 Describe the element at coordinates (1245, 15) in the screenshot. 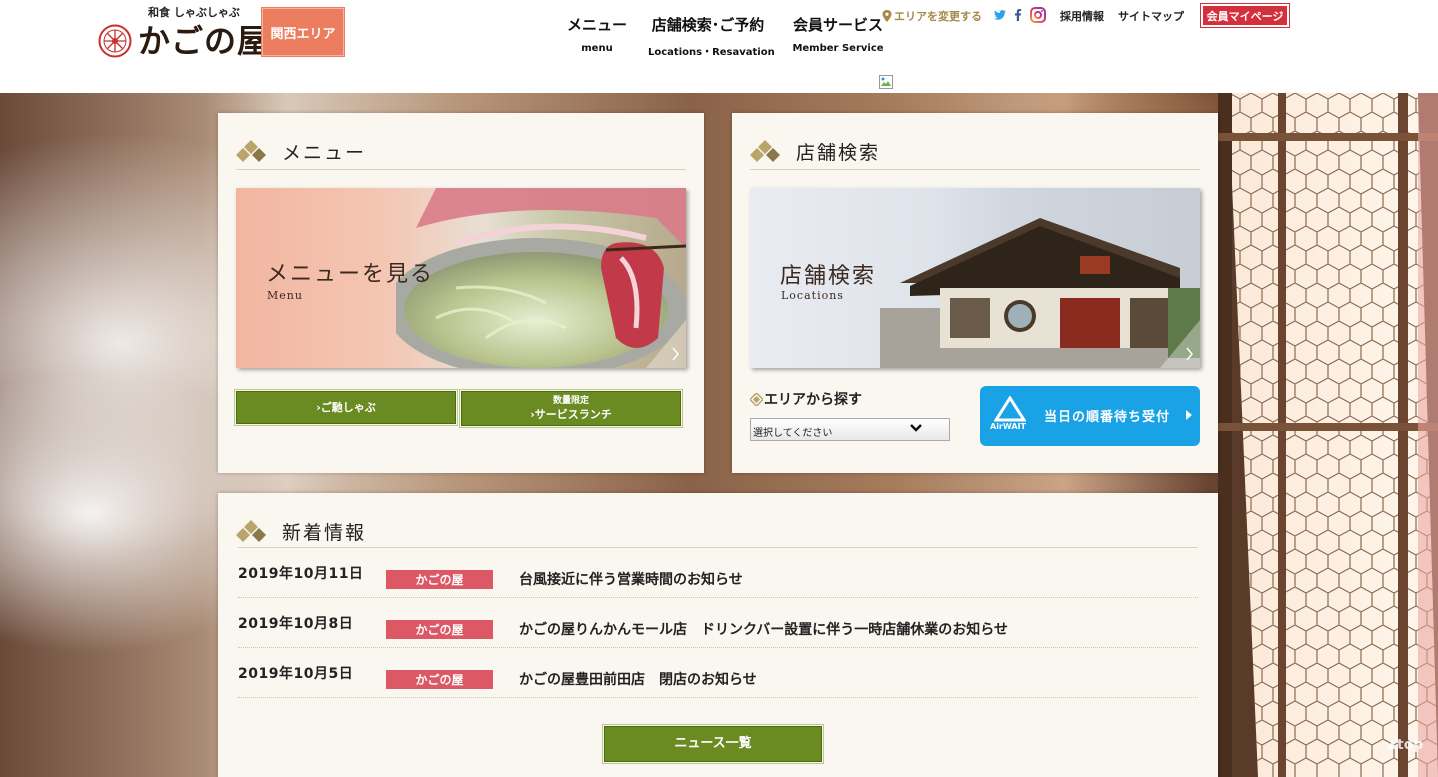

I see `member-mypage-button: 会員マイページ` at that location.